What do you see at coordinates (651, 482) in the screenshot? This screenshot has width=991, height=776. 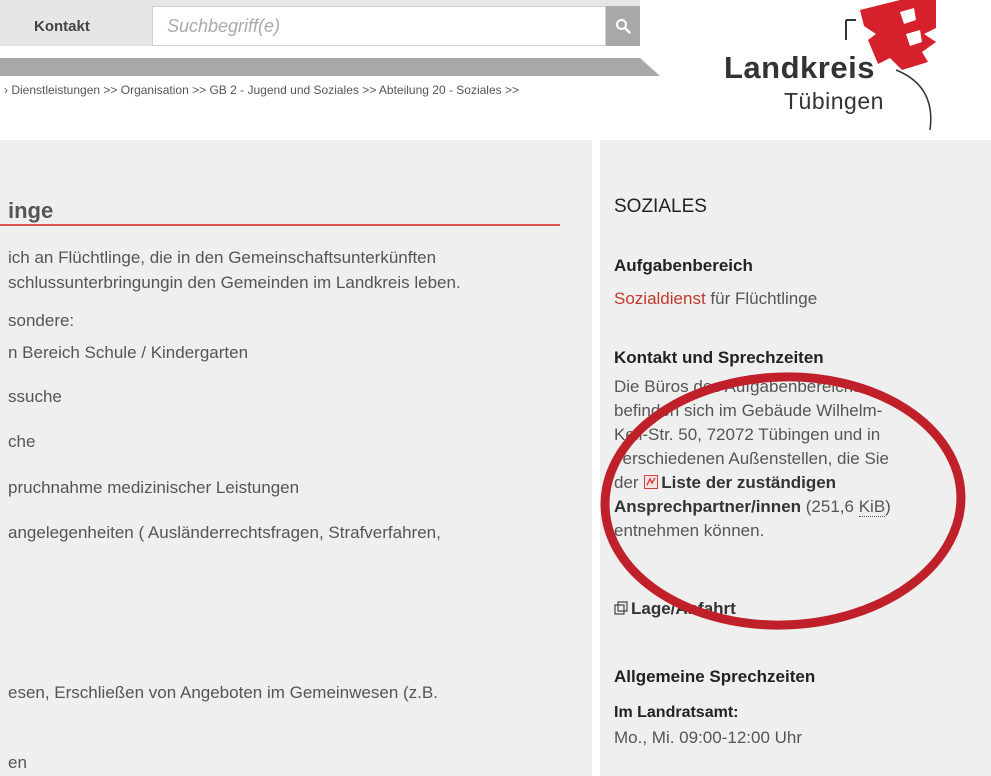 I see `pdf-icon` at bounding box center [651, 482].